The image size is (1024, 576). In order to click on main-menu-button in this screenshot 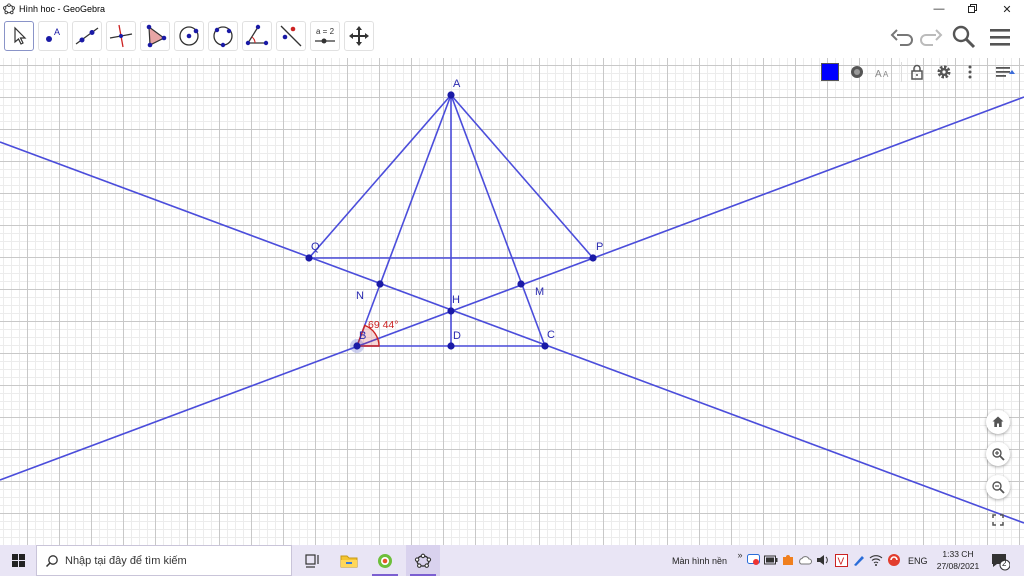, I will do `click(1000, 37)`.